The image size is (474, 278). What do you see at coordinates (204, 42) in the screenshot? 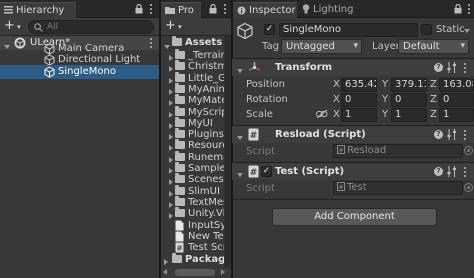
I see `project-root-label: Assets` at bounding box center [204, 42].